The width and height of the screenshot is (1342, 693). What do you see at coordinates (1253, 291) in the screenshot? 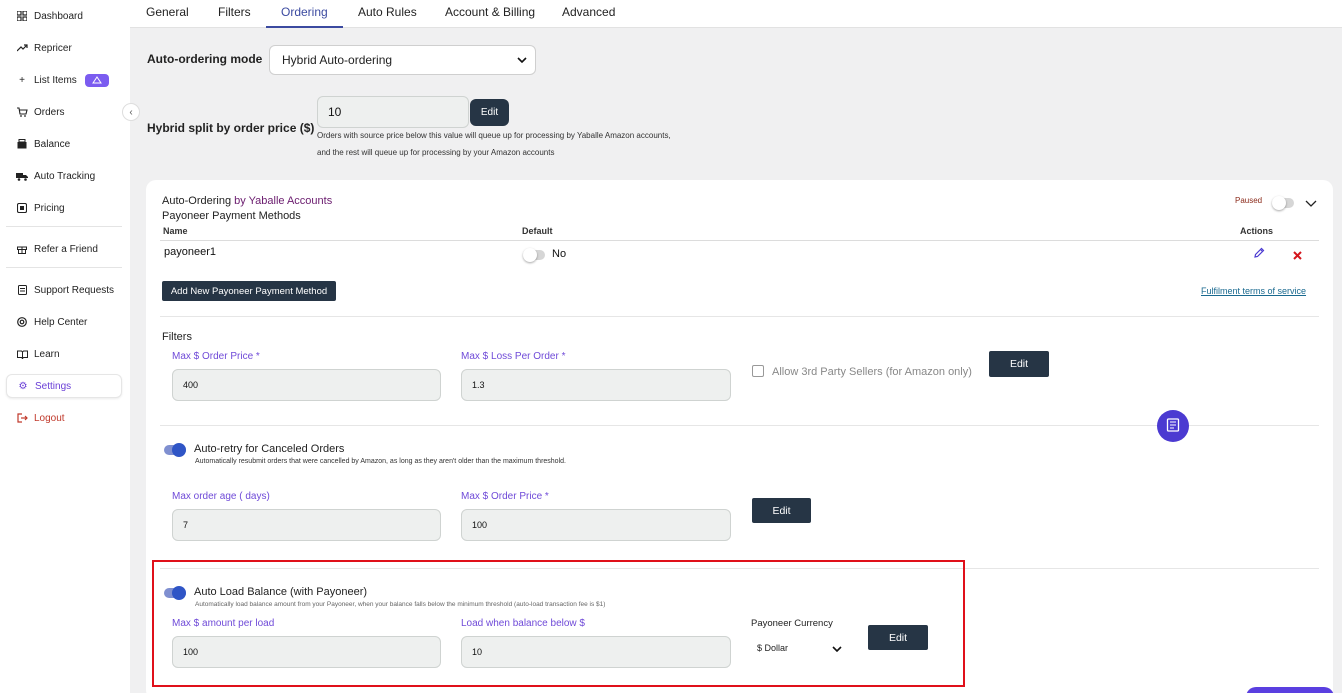
I see `fulfilment-terms-link: Fulfilment terms of service` at bounding box center [1253, 291].